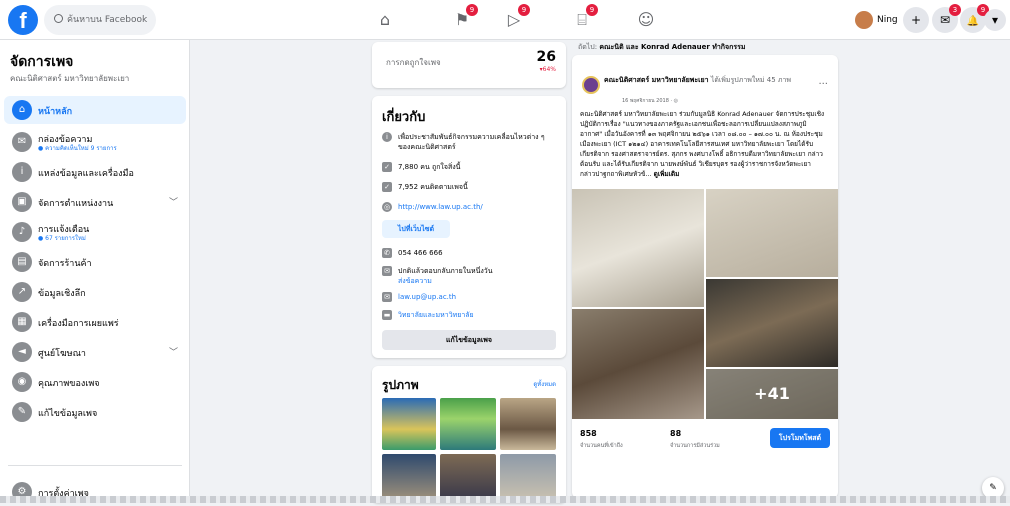  I want to click on sidebar-item-notifications: ♪ การแจ้งเตือน ● 67 รายการใหม่, so click(95, 232).